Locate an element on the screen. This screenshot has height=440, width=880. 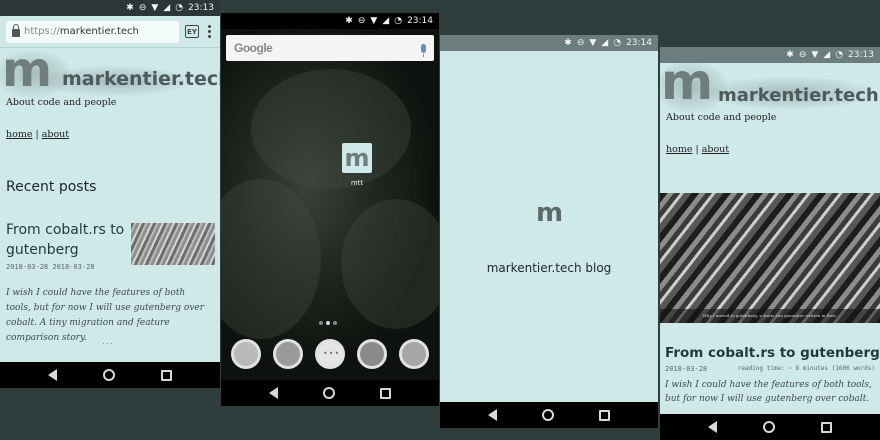
messaging-icon is located at coordinates (372, 354).